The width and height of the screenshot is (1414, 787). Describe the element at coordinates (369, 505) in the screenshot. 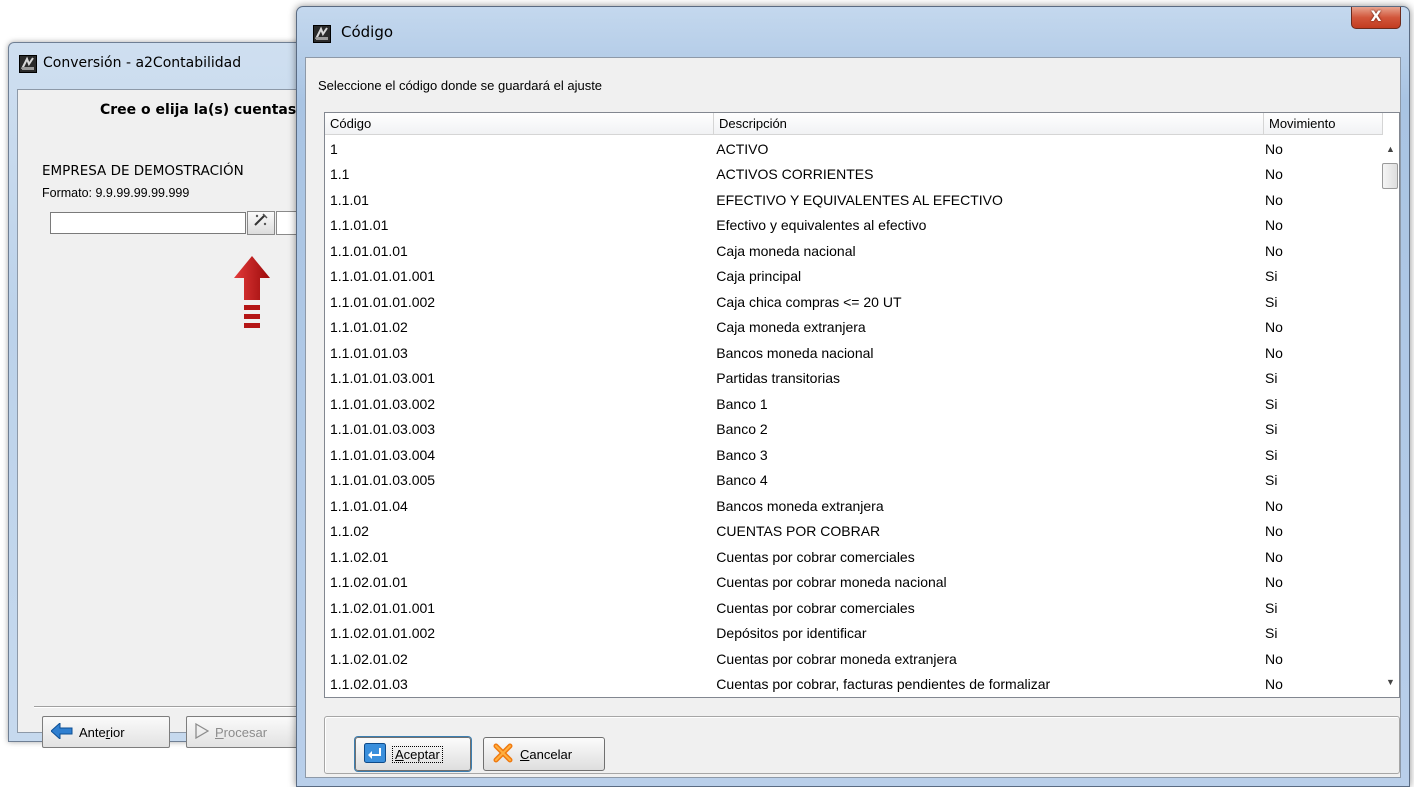

I see `cell-codigo: 1.1.01.01.04` at that location.